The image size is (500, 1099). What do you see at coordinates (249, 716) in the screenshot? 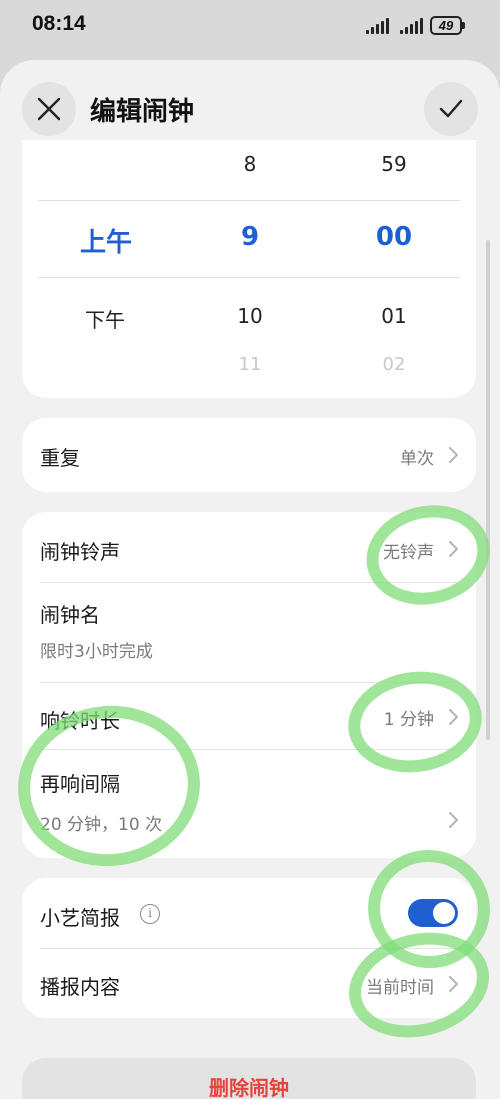
I see `ring-duration-row: 响铃时长 1 分钟` at bounding box center [249, 716].